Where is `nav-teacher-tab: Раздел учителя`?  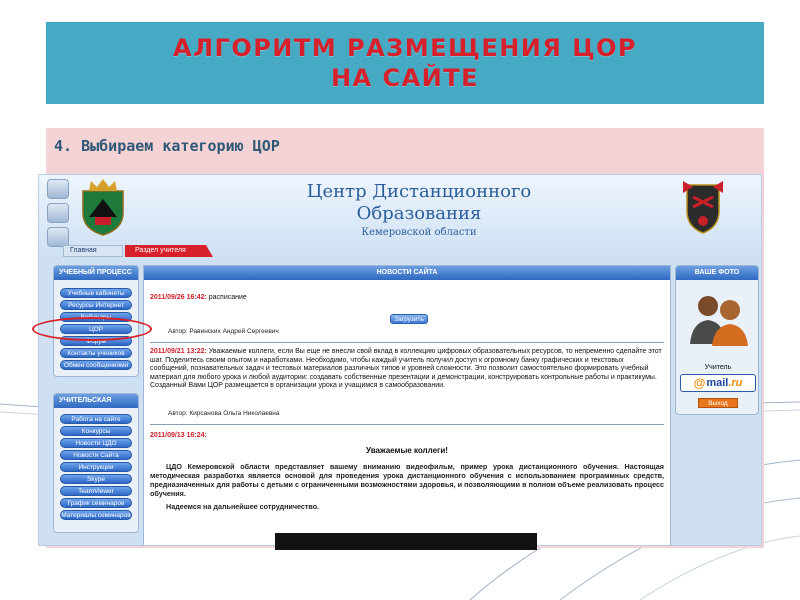
nav-teacher-tab: Раздел учителя is located at coordinates (169, 251).